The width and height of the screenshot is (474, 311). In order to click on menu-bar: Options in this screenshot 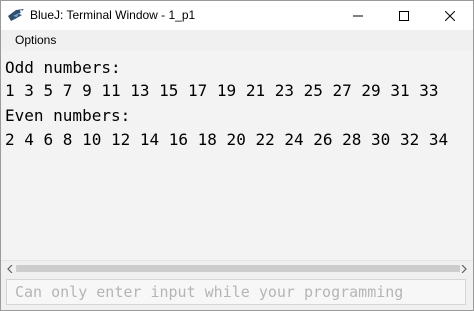, I will do `click(237, 40)`.